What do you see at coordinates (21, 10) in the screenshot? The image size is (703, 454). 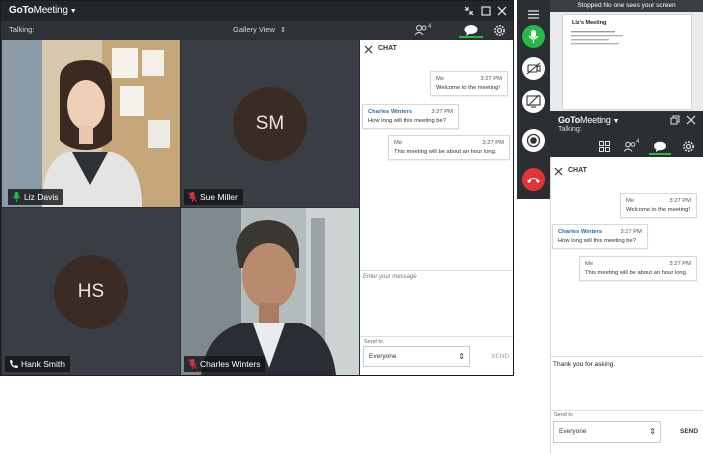 I see `app-name-bold: GoTo` at bounding box center [21, 10].